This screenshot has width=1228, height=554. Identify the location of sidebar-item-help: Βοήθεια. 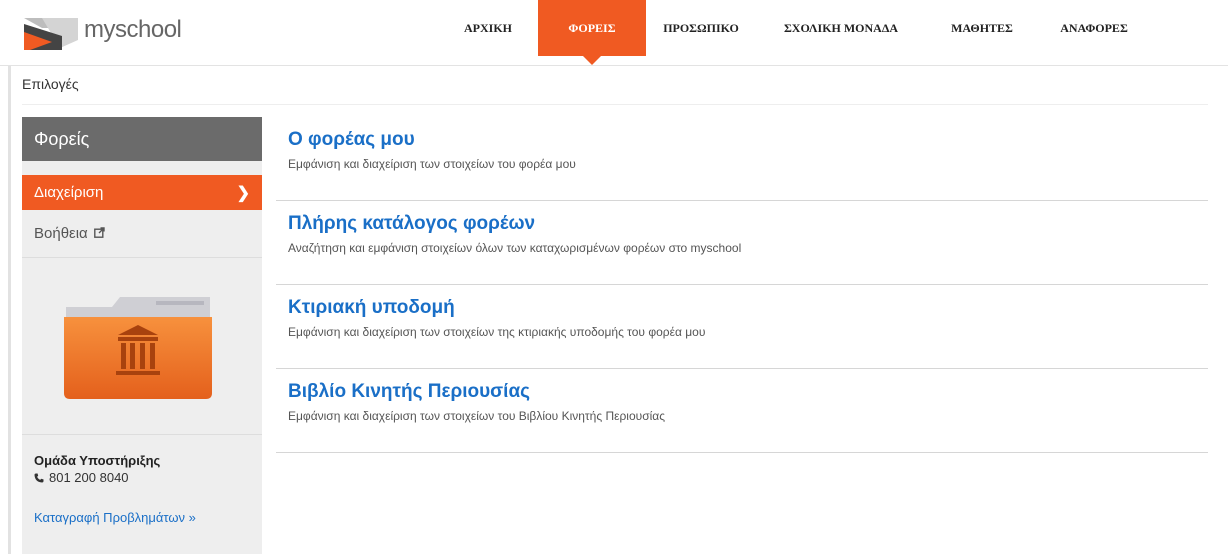
(142, 234).